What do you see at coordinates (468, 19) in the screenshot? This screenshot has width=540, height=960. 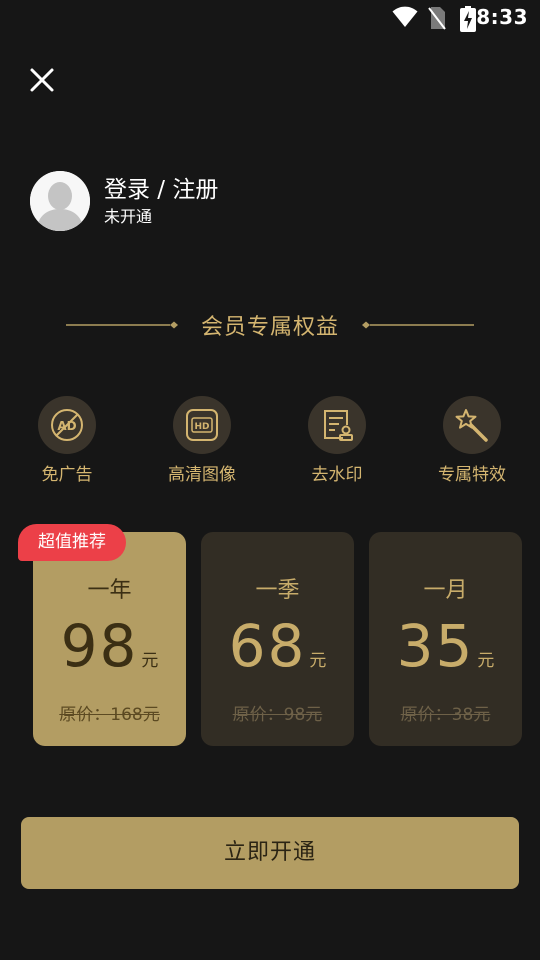 I see `battery-charging-icon` at bounding box center [468, 19].